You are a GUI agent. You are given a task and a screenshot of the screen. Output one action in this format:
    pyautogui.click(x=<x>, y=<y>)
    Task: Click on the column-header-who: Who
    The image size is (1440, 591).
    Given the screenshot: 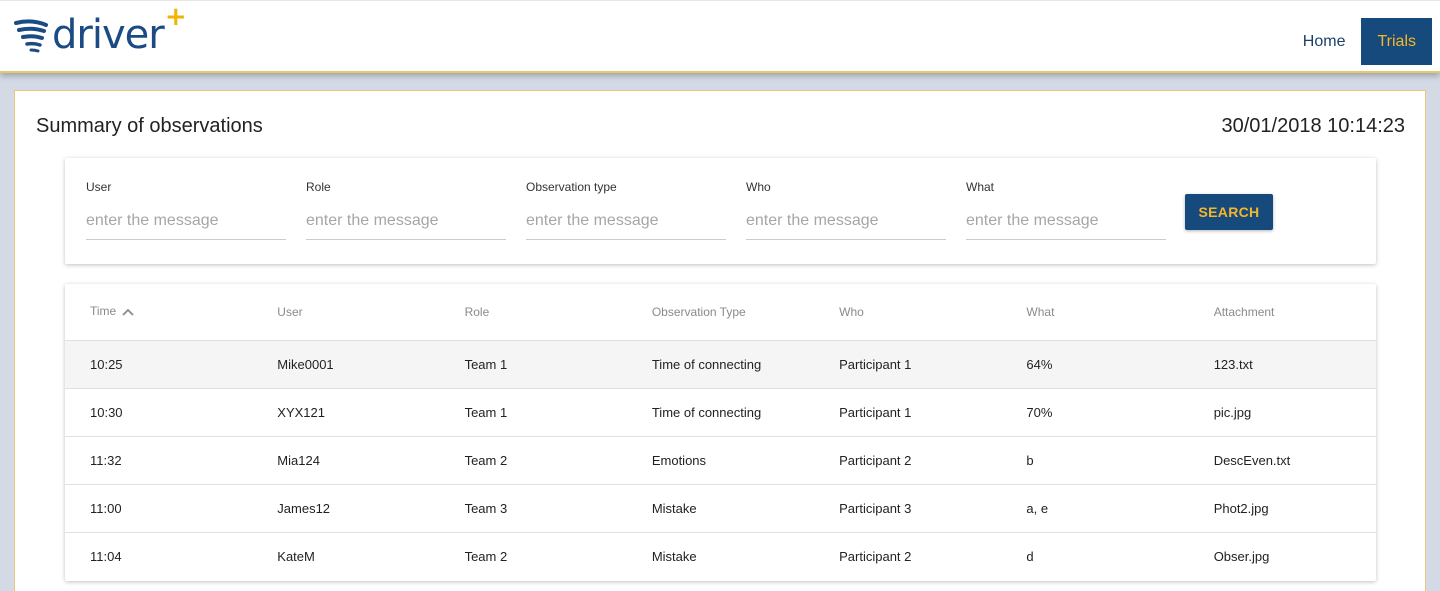 What is the action you would take?
    pyautogui.click(x=908, y=312)
    